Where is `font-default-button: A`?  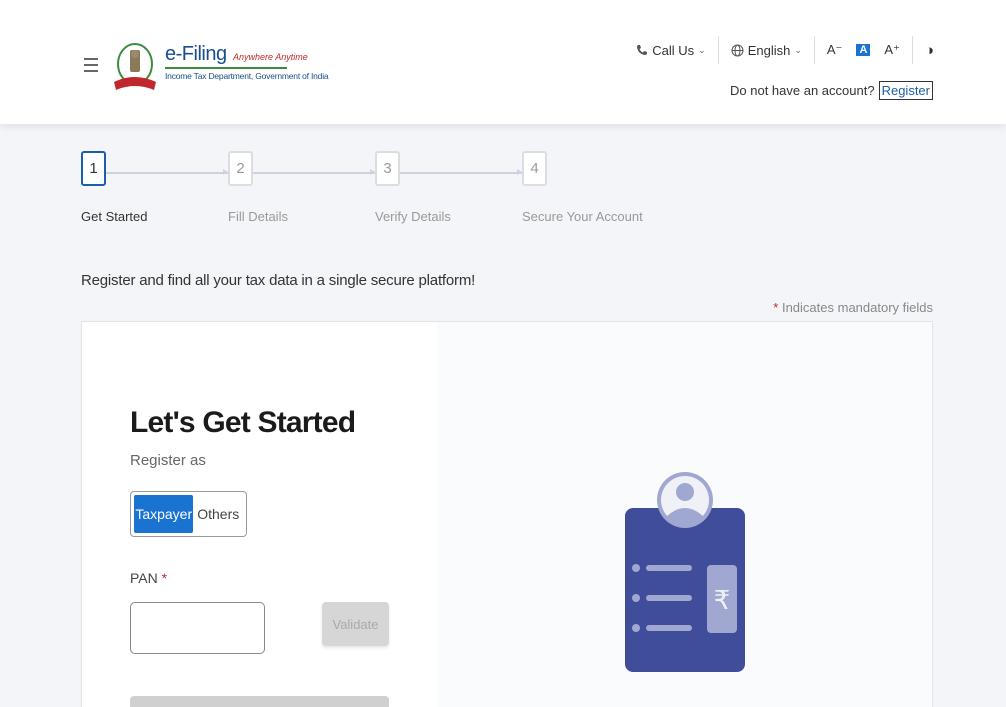 font-default-button: A is located at coordinates (863, 50).